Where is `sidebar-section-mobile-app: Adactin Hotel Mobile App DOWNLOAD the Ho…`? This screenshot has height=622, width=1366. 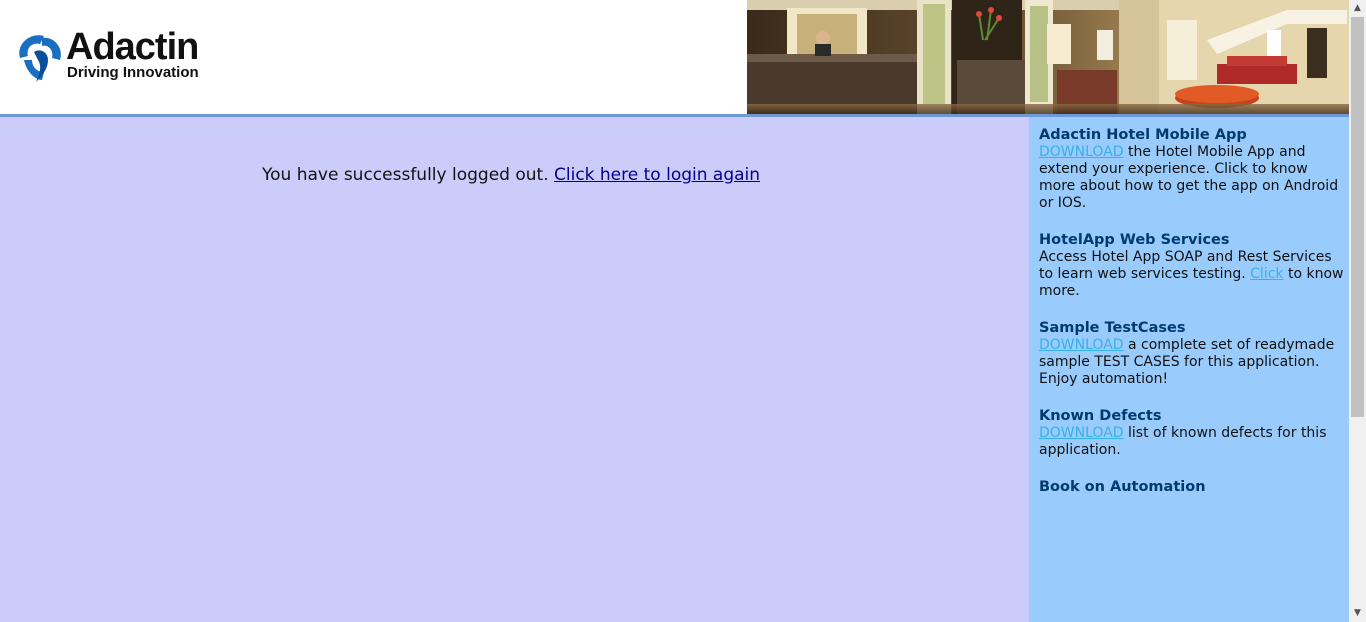
sidebar-section-mobile-app: Adactin Hotel Mobile App DOWNLOAD the Ho… is located at coordinates (1191, 169).